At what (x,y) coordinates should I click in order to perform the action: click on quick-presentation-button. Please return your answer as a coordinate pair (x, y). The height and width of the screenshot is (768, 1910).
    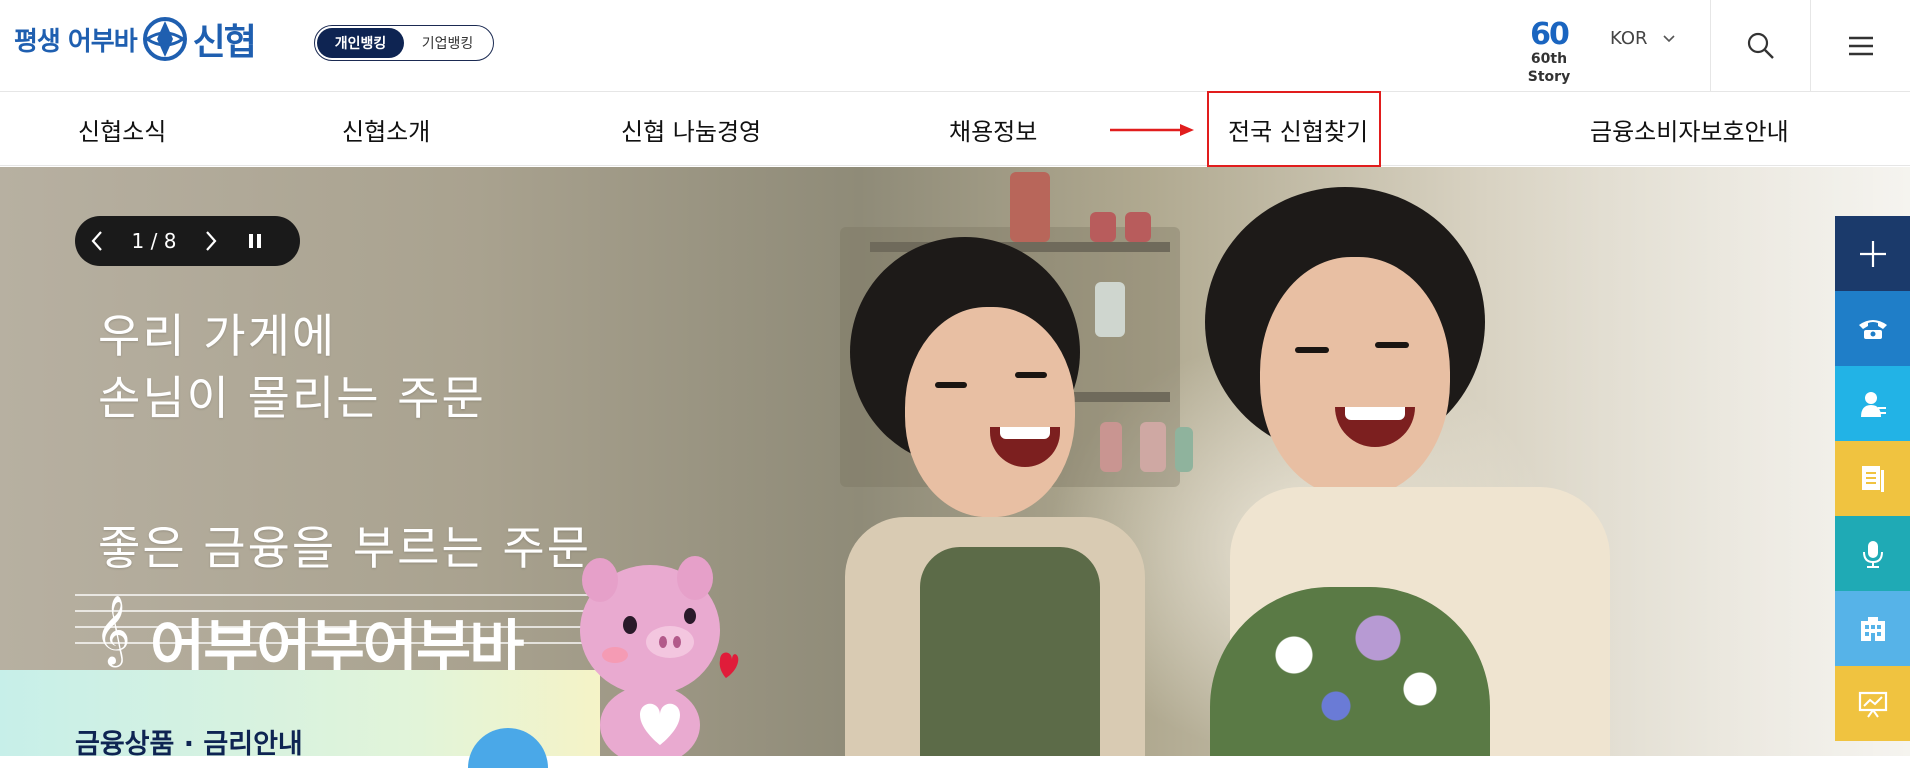
    Looking at the image, I should click on (1872, 703).